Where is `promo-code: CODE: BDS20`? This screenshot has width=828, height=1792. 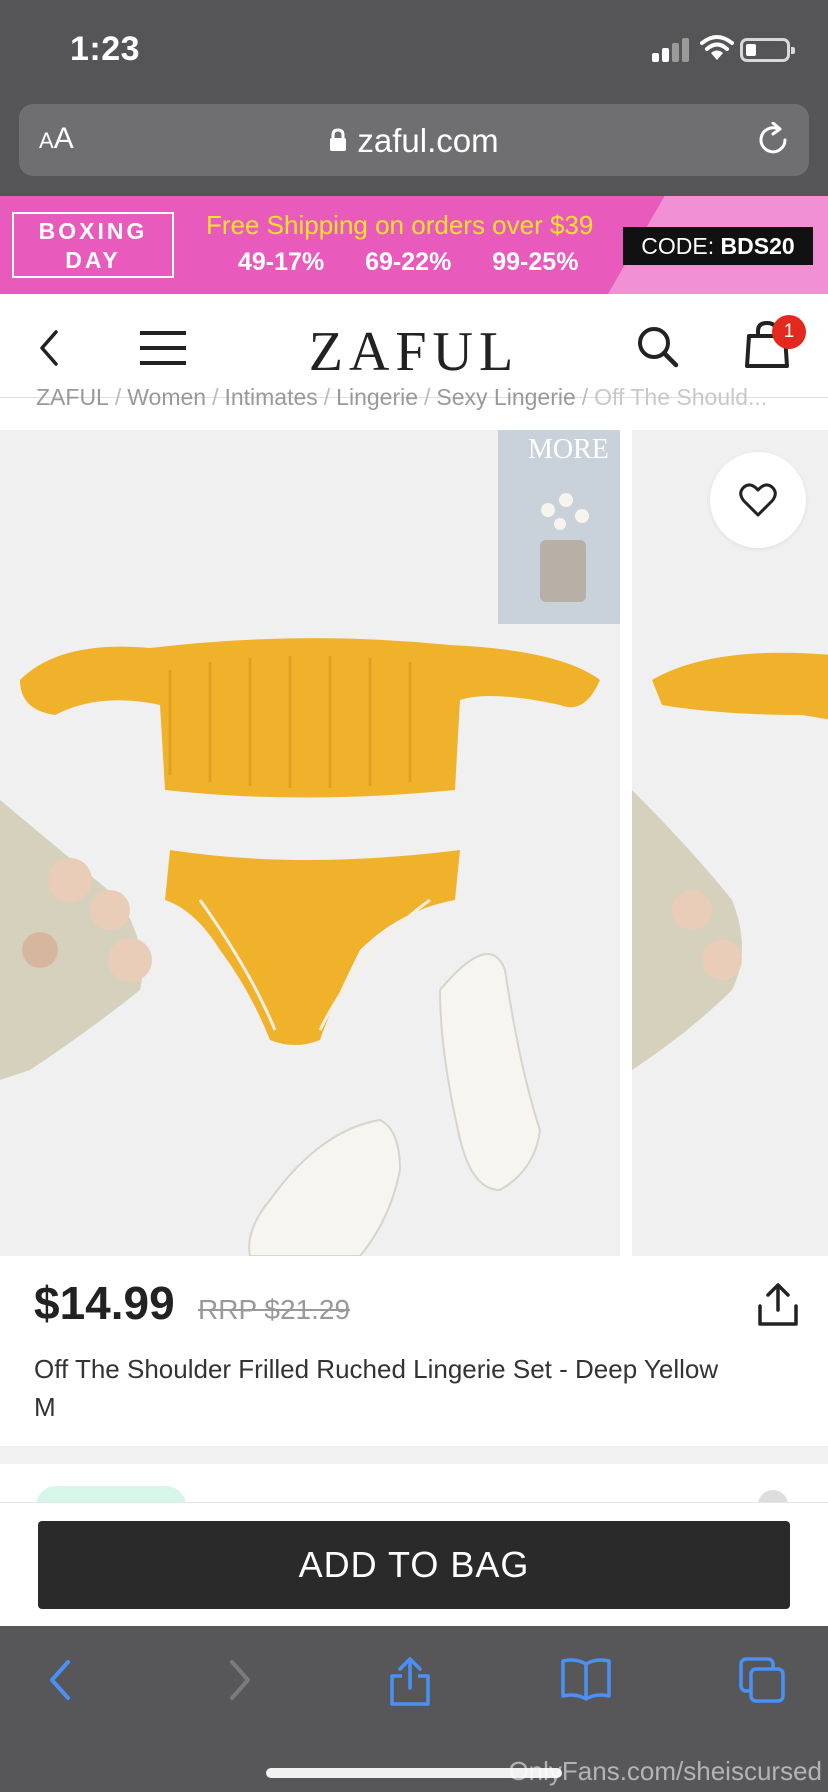
promo-code: CODE: BDS20 is located at coordinates (718, 246).